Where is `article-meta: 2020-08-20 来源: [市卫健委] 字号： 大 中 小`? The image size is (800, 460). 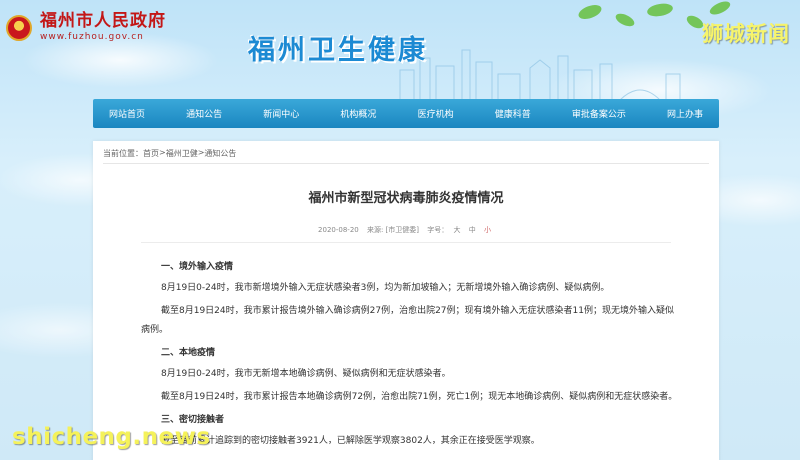 article-meta: 2020-08-20 来源: [市卫健委] 字号： 大 中 小 is located at coordinates (406, 230).